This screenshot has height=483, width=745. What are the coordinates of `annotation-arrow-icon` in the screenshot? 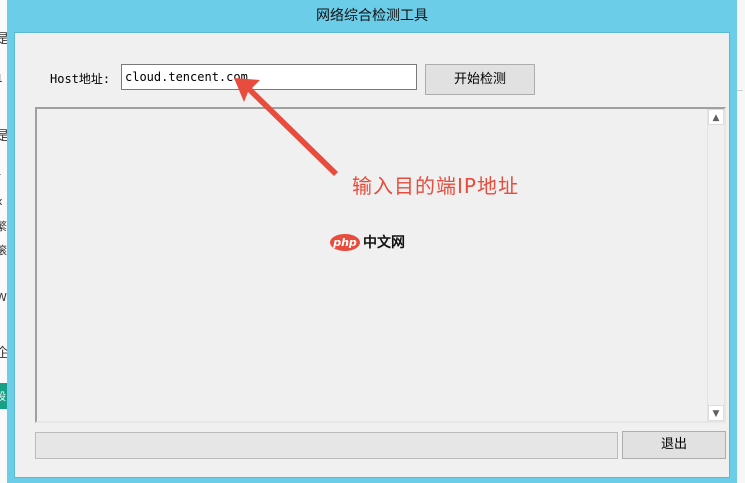 It's located at (286, 127).